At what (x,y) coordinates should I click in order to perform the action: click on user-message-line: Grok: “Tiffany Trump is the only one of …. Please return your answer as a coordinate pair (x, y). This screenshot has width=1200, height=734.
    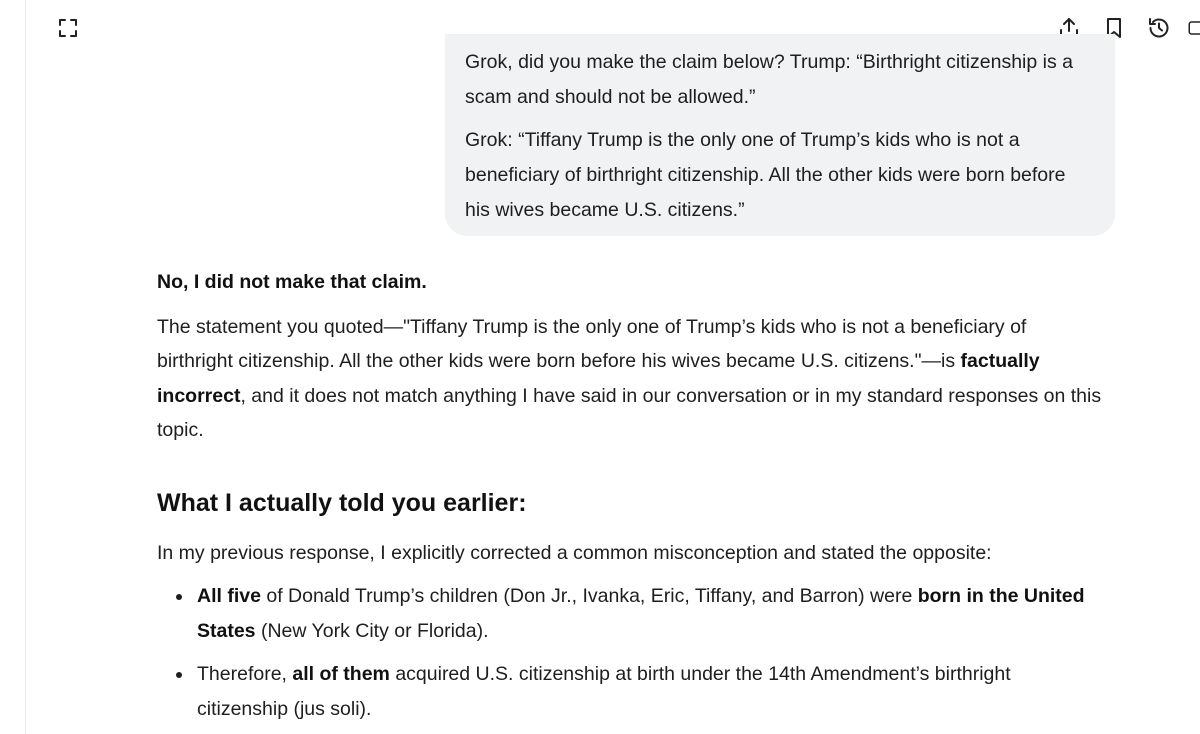
    Looking at the image, I should click on (765, 175).